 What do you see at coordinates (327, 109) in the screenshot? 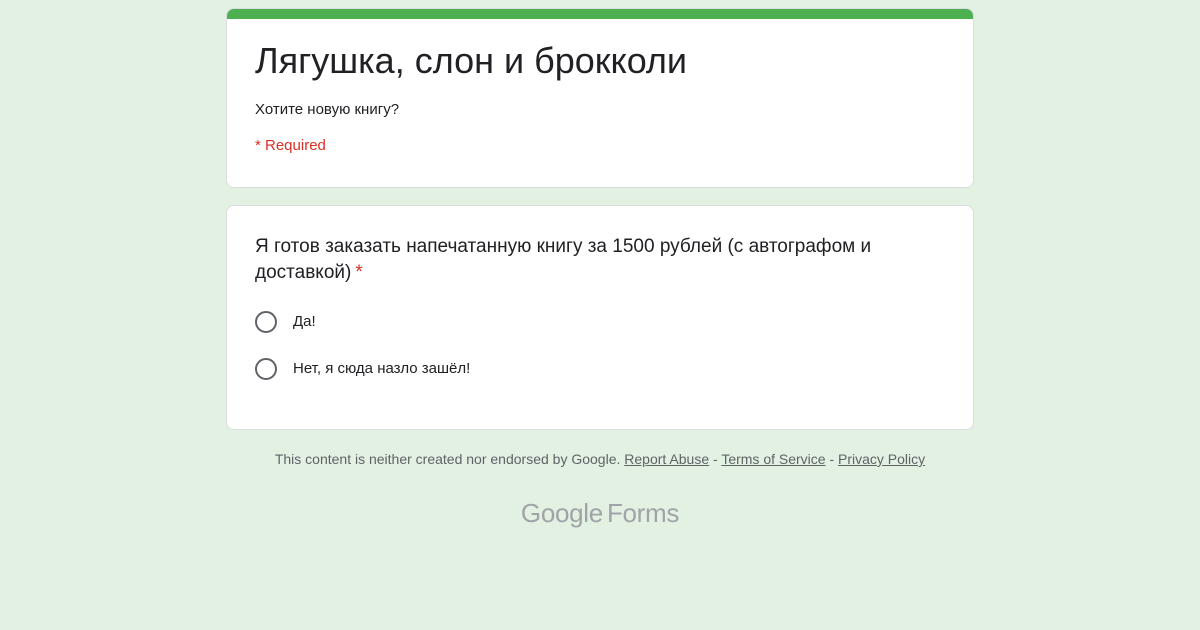
I see `form-description: Хотите новую книгу?` at bounding box center [327, 109].